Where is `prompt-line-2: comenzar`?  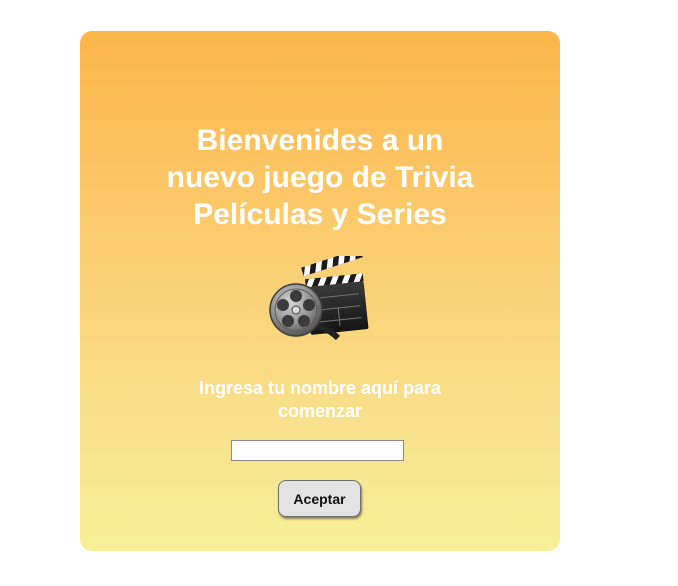 prompt-line-2: comenzar is located at coordinates (320, 411).